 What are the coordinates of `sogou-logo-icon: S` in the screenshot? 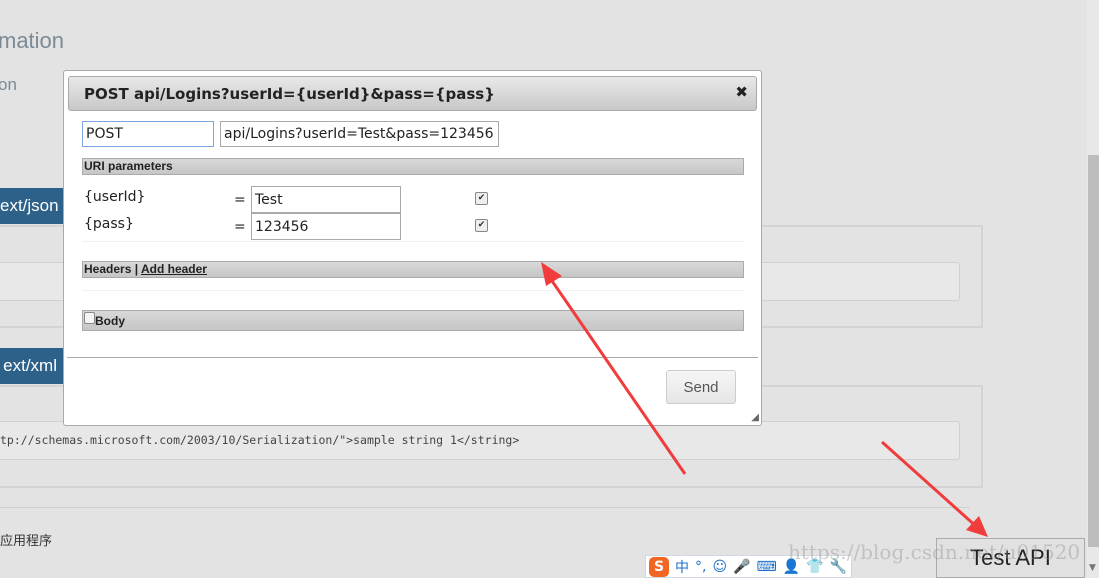 It's located at (659, 566).